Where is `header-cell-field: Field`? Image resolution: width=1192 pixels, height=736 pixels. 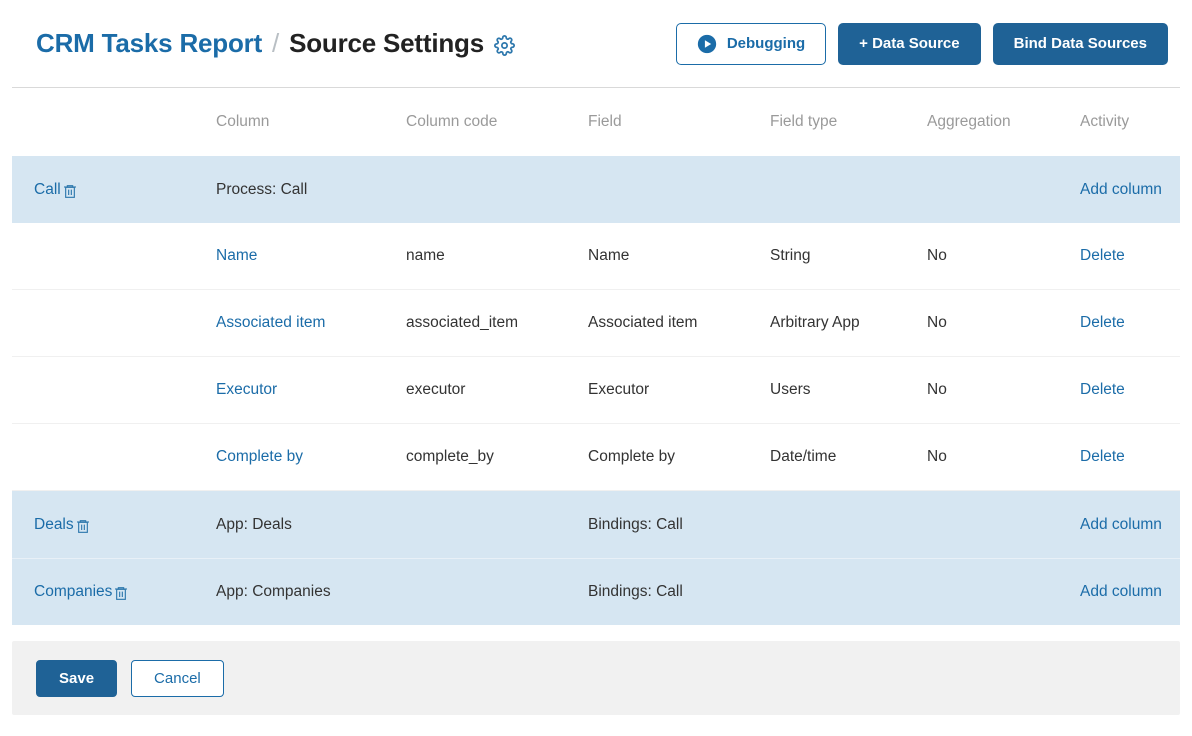 header-cell-field: Field is located at coordinates (605, 121).